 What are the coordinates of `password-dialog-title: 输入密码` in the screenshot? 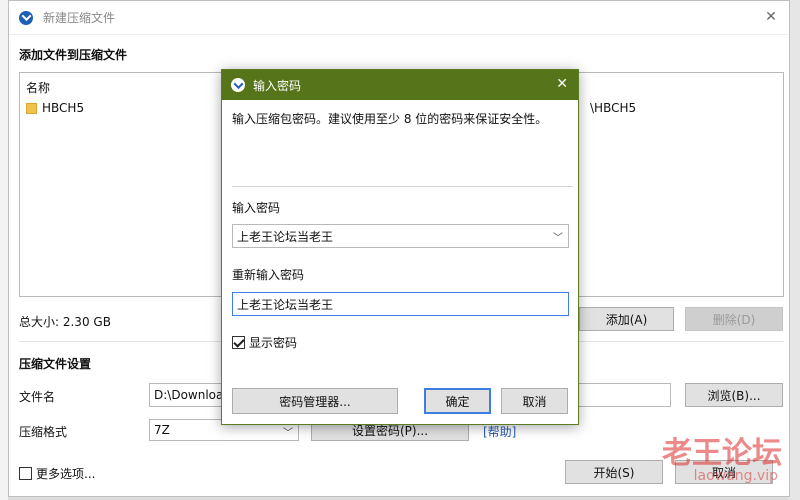 It's located at (277, 85).